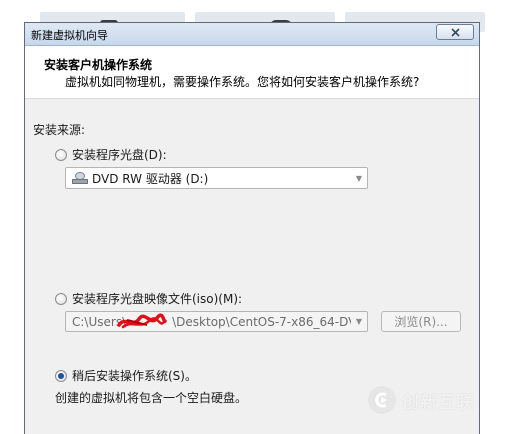 Image resolution: width=507 pixels, height=434 pixels. I want to click on page-title: 安装客户机操作系统, so click(98, 65).